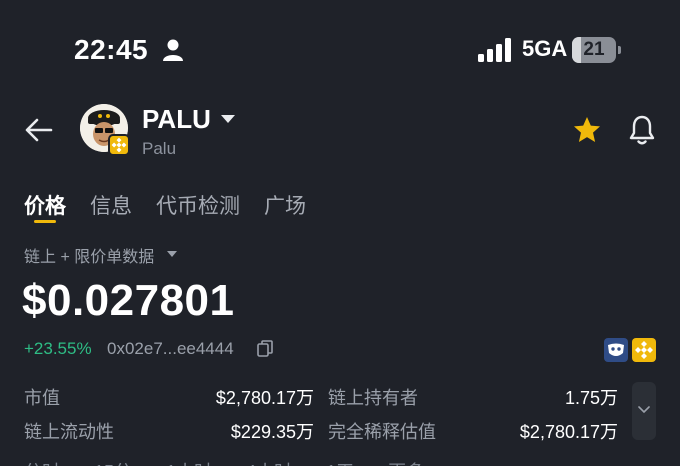  Describe the element at coordinates (173, 50) in the screenshot. I see `person-icon` at that location.